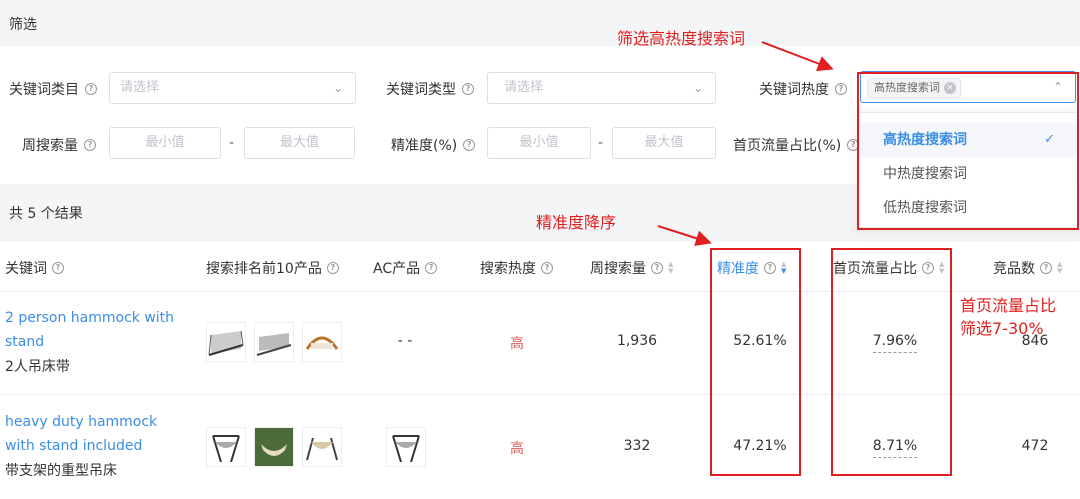 The width and height of the screenshot is (1080, 499). What do you see at coordinates (272, 268) in the screenshot?
I see `col-top10: 搜索排名前10产品 ?` at bounding box center [272, 268].